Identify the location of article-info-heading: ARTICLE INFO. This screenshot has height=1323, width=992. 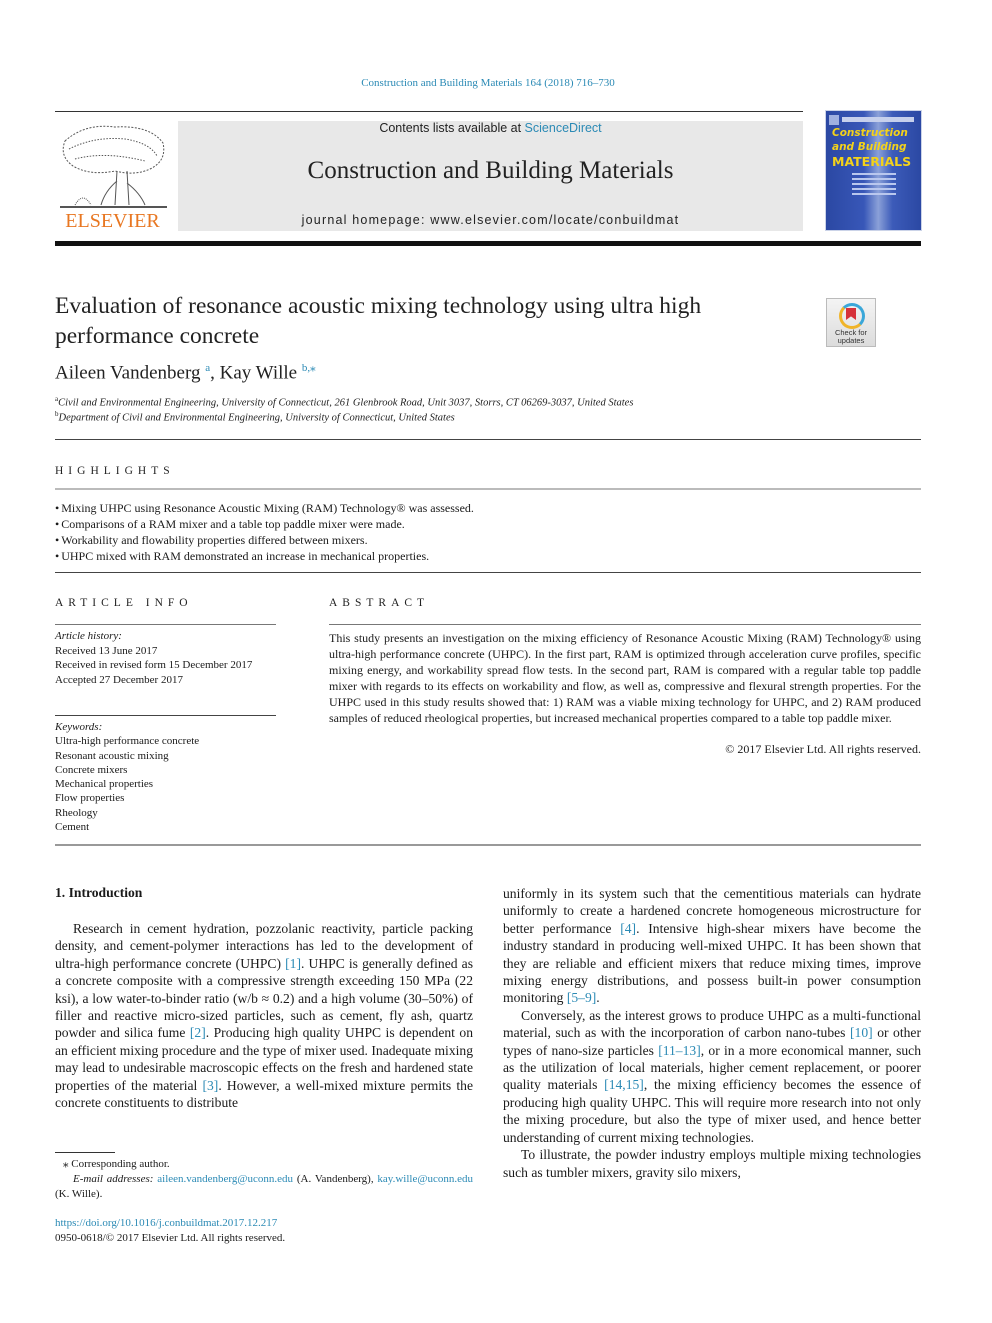
(124, 603).